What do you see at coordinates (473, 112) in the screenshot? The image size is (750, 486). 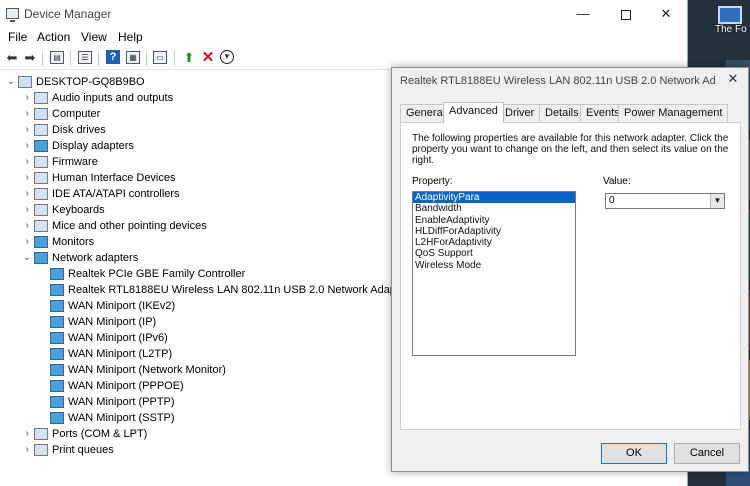 I see `tab-advanced: Advanced` at bounding box center [473, 112].